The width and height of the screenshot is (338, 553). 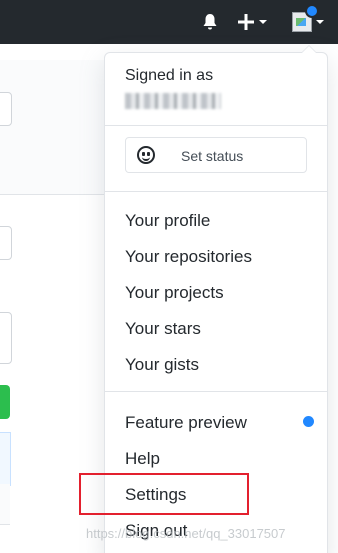 What do you see at coordinates (5, 459) in the screenshot?
I see `background-info-row` at bounding box center [5, 459].